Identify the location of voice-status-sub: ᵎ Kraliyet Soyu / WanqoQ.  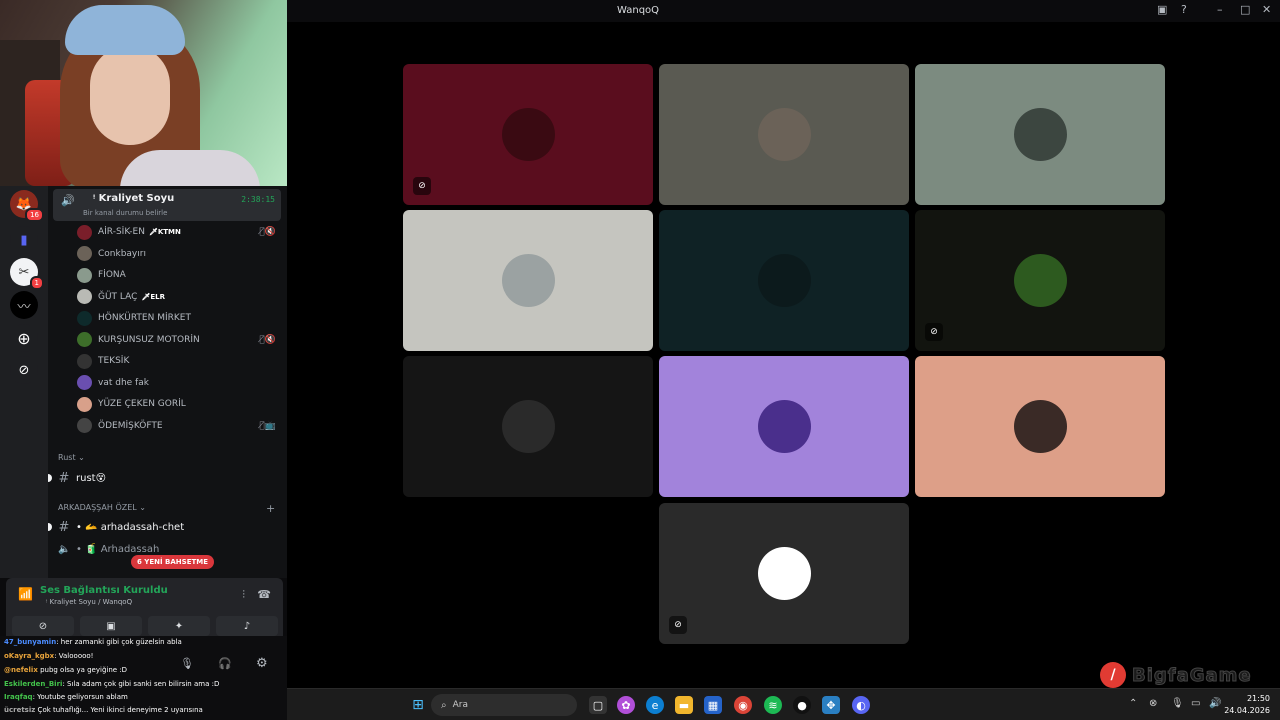
(89, 602).